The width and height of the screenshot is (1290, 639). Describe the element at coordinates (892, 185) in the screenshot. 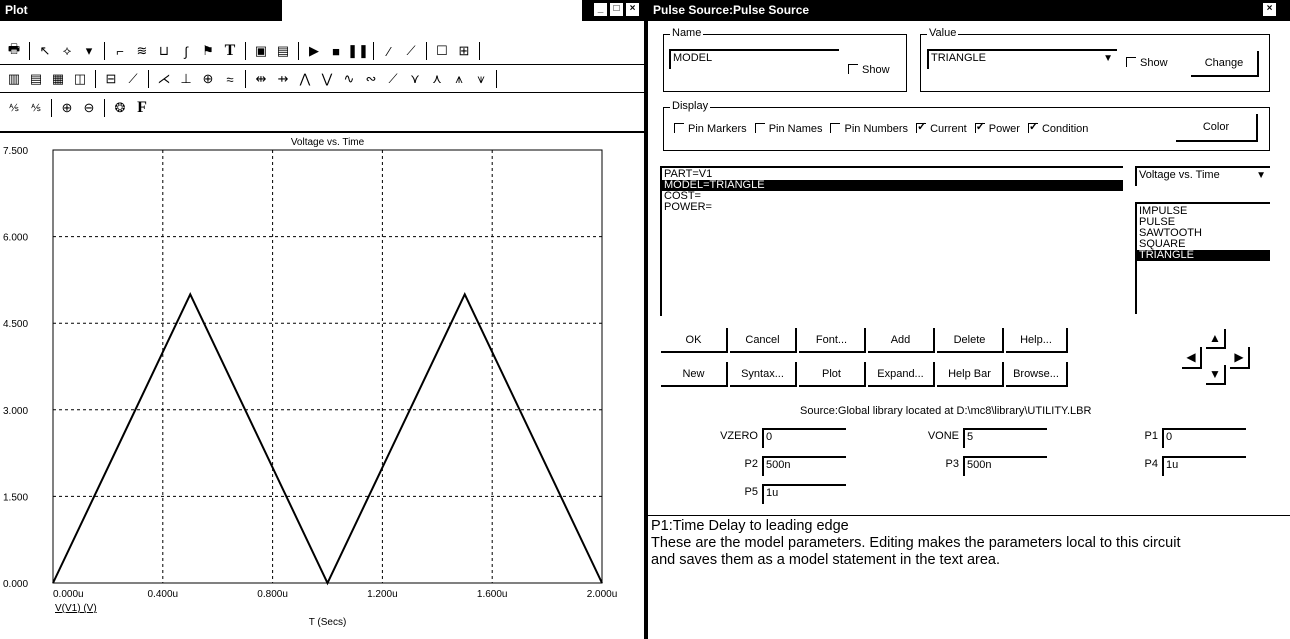

I see `attribute-item: MODEL=TRIANGLE` at that location.